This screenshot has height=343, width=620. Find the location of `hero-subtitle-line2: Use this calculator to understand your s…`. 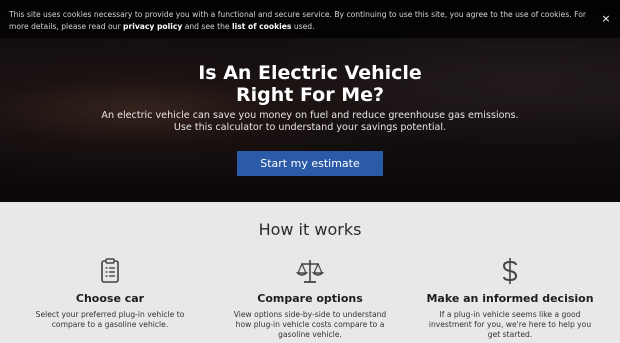

hero-subtitle-line2: Use this calculator to understand your s… is located at coordinates (310, 127).